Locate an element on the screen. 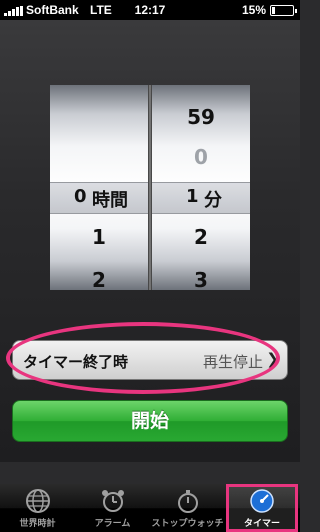  timer-end-label: タイマー終了時 is located at coordinates (76, 362).